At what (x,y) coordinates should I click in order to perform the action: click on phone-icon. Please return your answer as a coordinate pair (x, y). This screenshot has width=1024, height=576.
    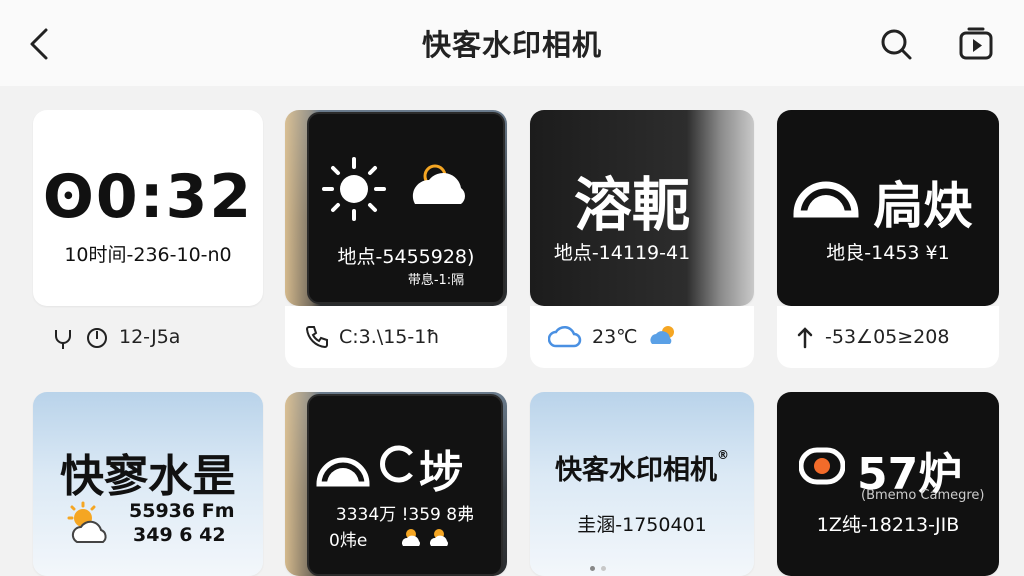
    Looking at the image, I should click on (316, 337).